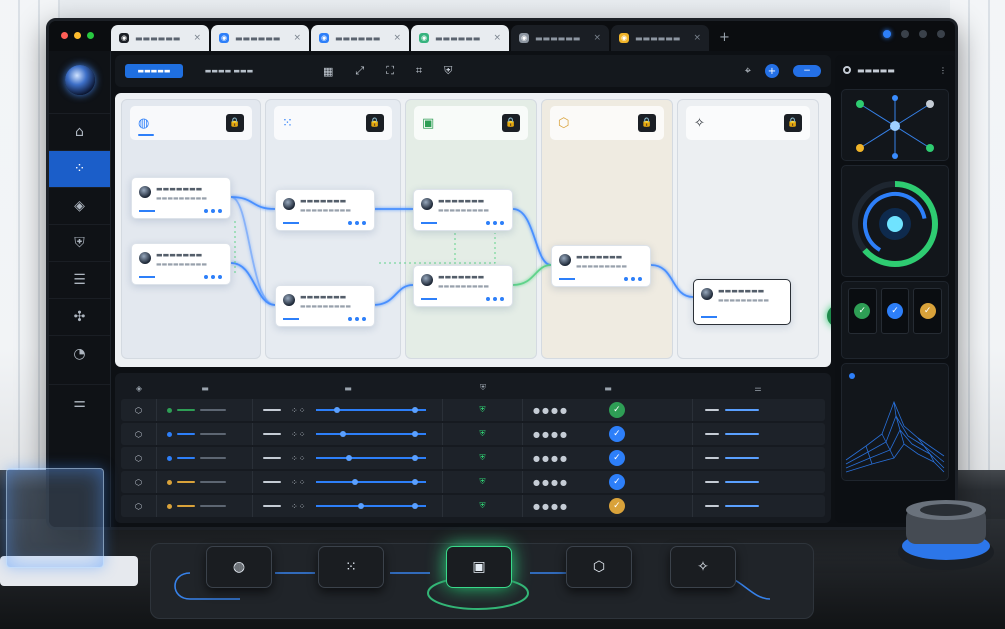 This screenshot has width=1005, height=629. I want to click on app-logo, so click(79, 80).